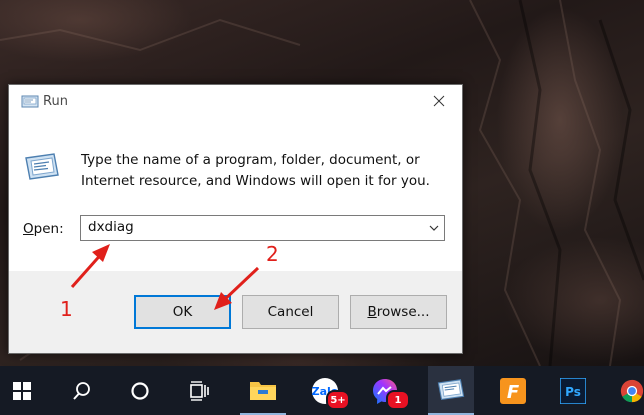 The image size is (644, 415). I want to click on zalo-button: Zalo 5+, so click(326, 390).